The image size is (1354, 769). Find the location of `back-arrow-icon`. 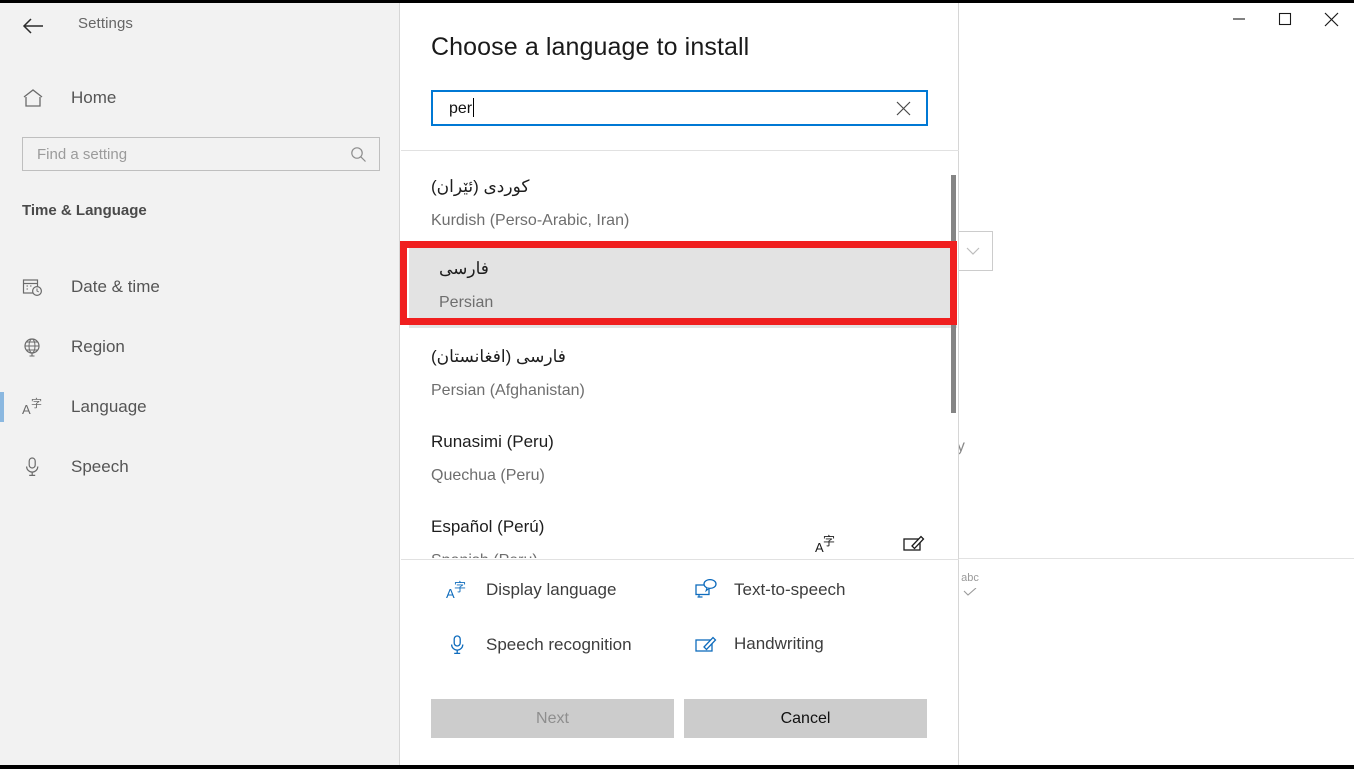

back-arrow-icon is located at coordinates (32, 26).